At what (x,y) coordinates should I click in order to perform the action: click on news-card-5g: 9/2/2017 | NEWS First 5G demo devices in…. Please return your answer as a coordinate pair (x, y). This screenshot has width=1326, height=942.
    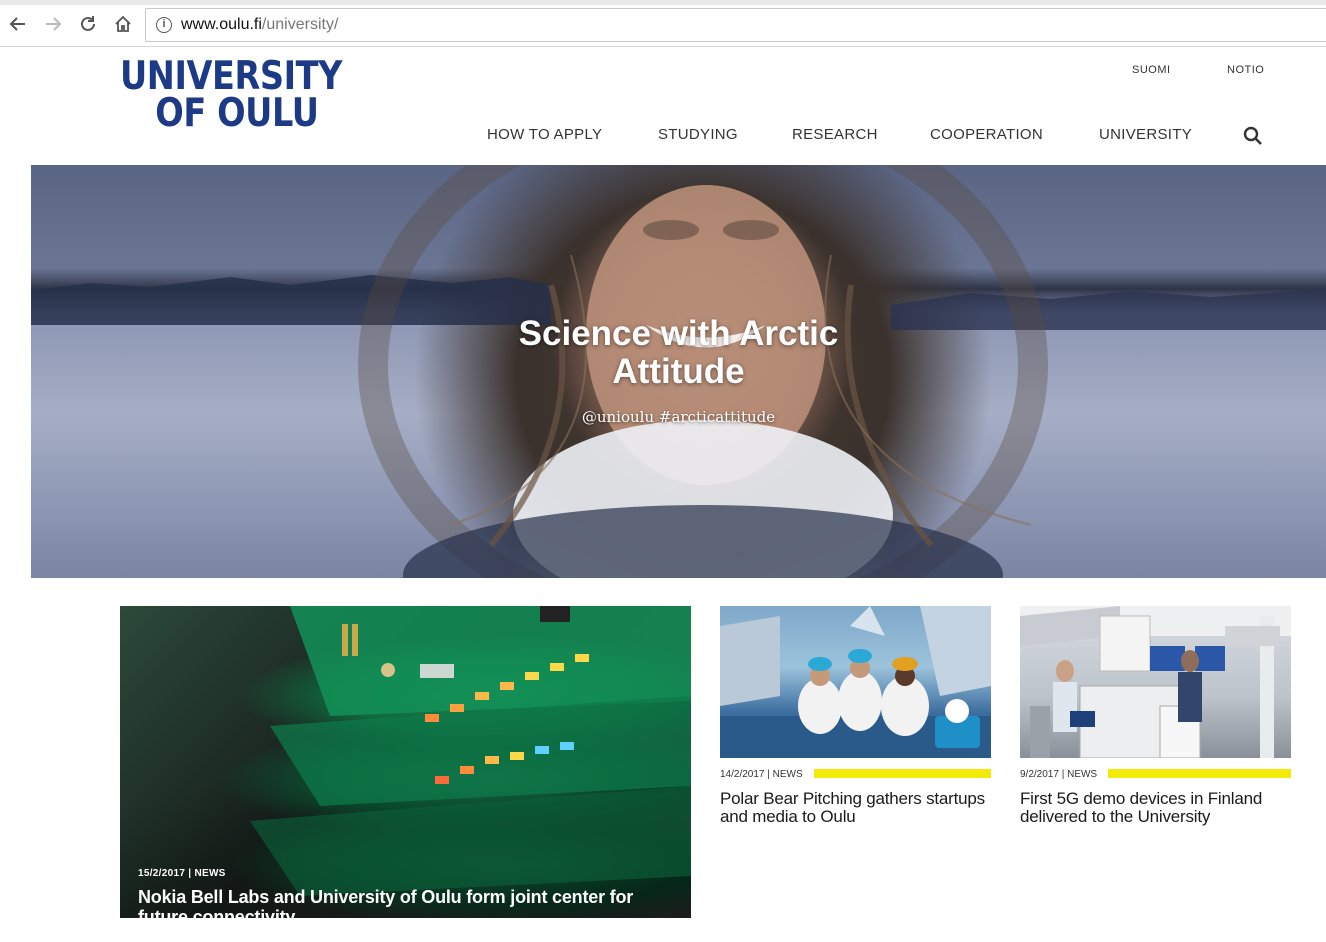
    Looking at the image, I should click on (1155, 716).